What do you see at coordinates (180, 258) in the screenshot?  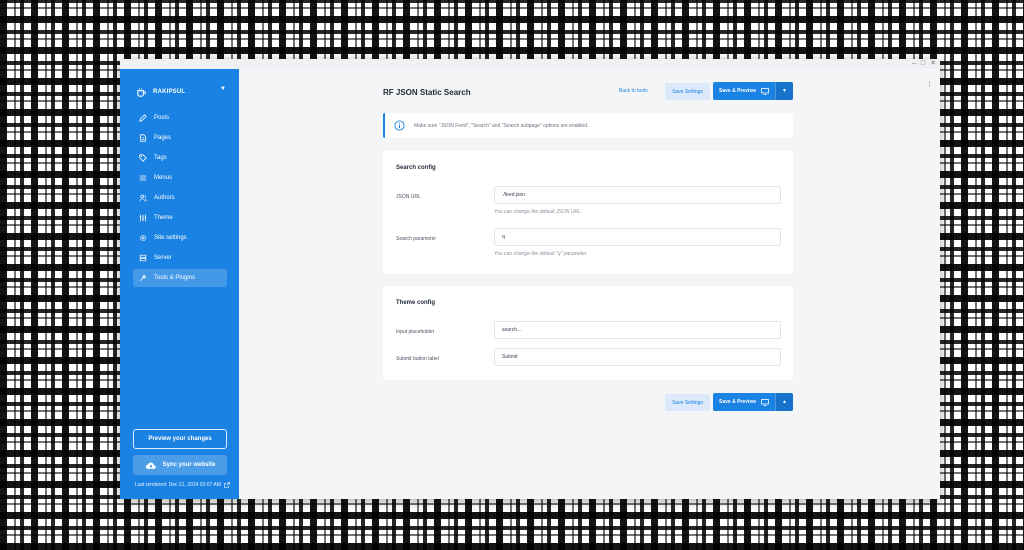 I see `sidebar-item-server: Server` at bounding box center [180, 258].